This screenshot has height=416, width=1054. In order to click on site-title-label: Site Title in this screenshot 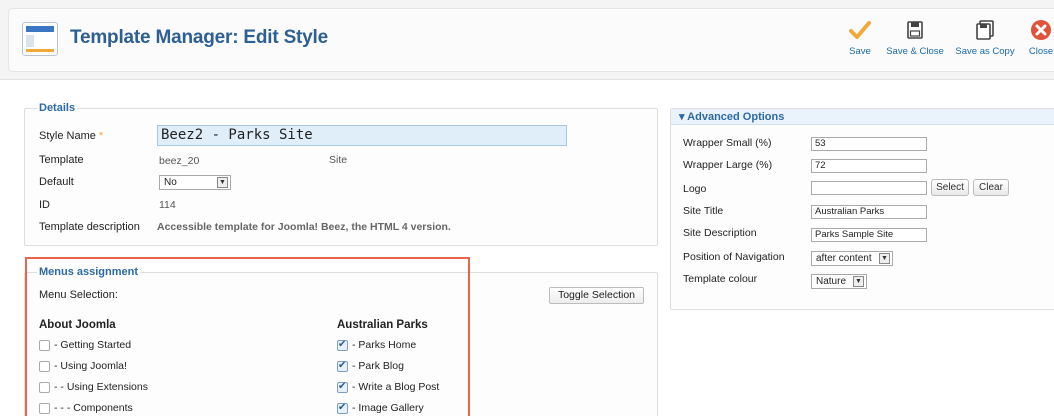, I will do `click(703, 211)`.